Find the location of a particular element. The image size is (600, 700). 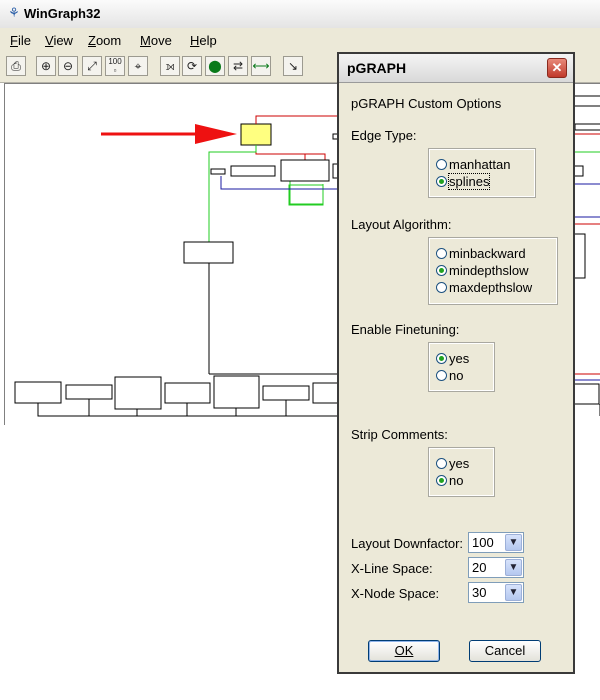

move-origin-icon: ⟕ is located at coordinates (170, 66).